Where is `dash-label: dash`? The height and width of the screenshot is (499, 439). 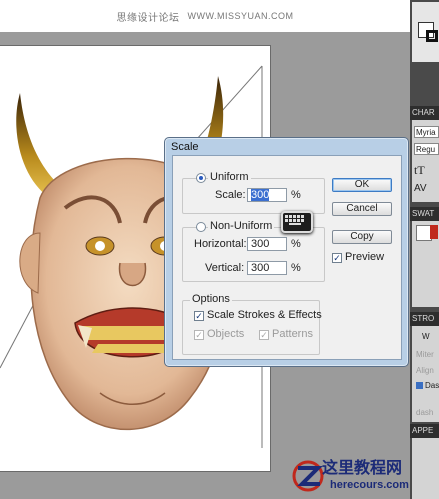
dash-label: dash is located at coordinates (425, 412).